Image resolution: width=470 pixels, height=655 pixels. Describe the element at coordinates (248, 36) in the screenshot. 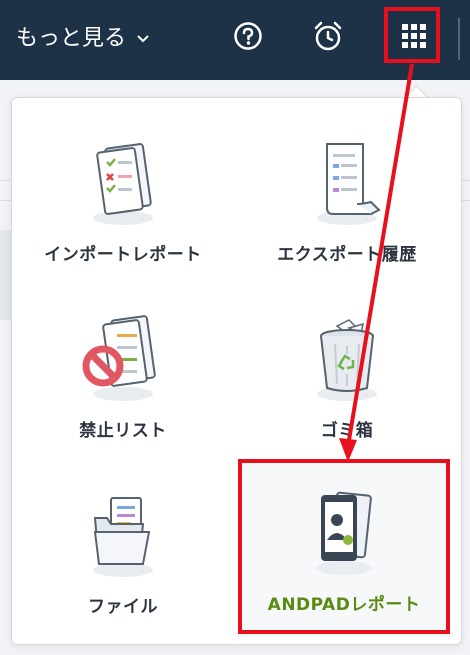

I see `help-icon` at that location.